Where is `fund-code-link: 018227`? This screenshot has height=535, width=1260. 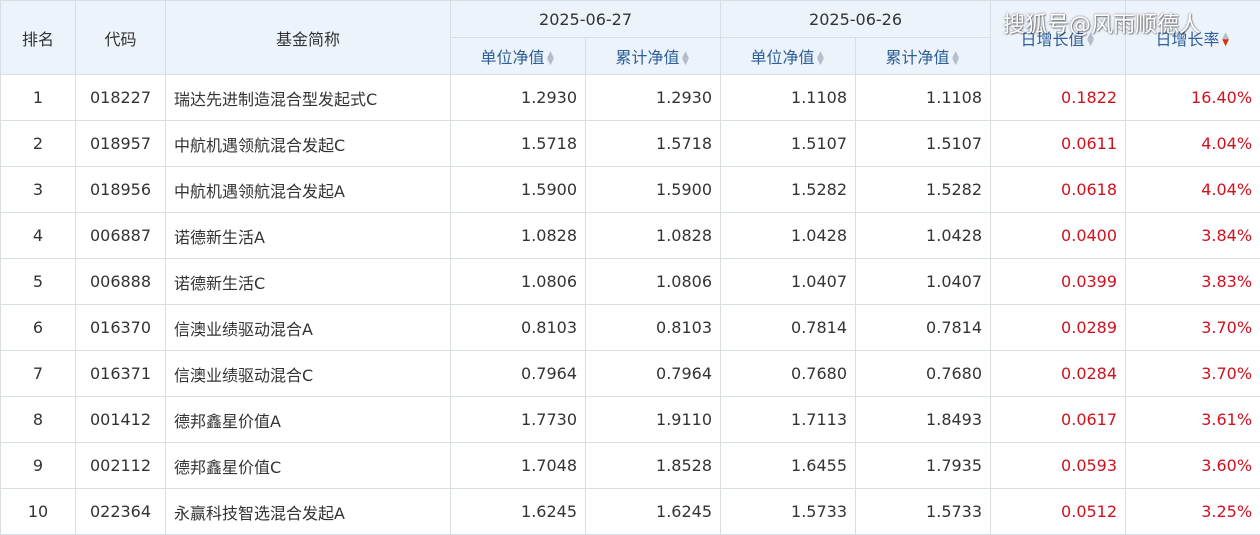 fund-code-link: 018227 is located at coordinates (121, 98).